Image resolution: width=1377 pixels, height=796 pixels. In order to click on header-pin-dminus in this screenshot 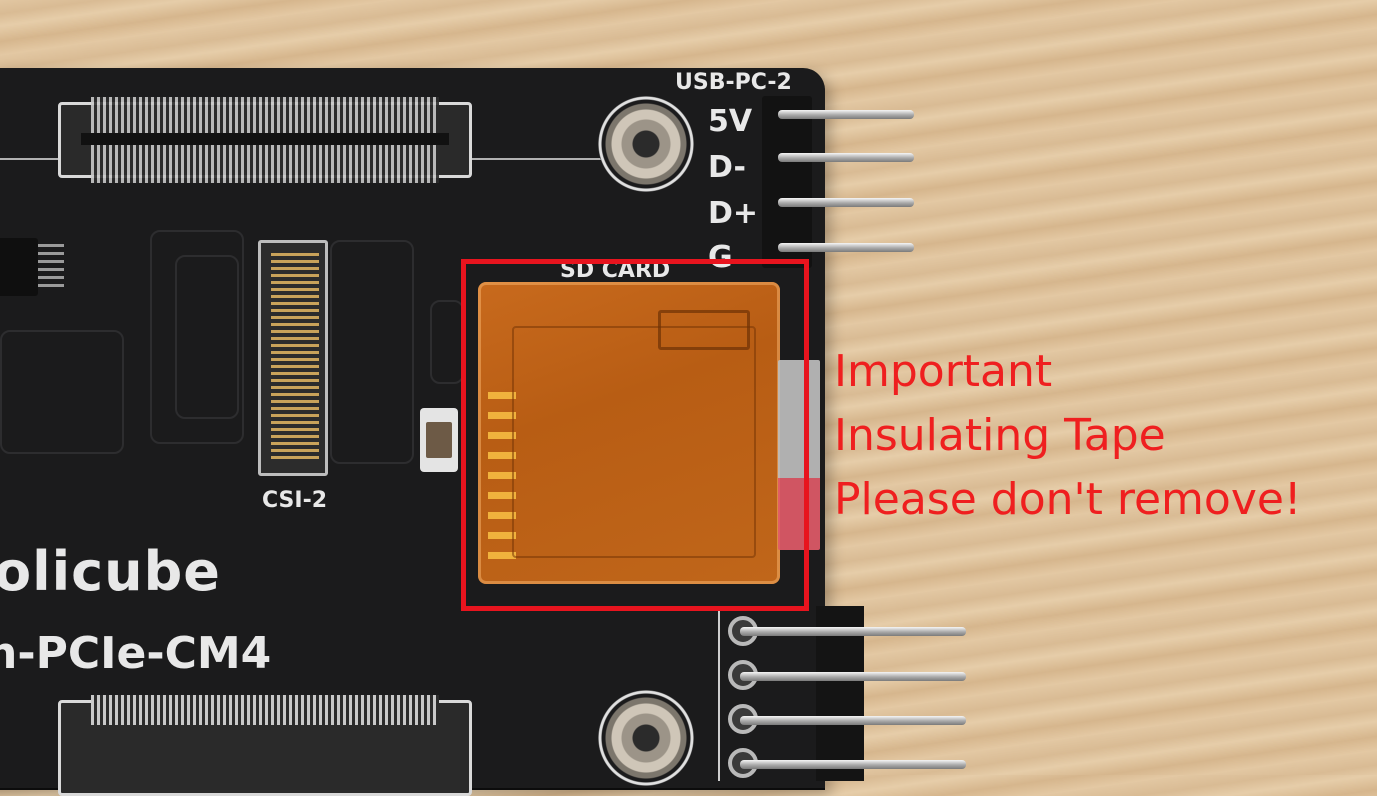, I will do `click(846, 157)`.